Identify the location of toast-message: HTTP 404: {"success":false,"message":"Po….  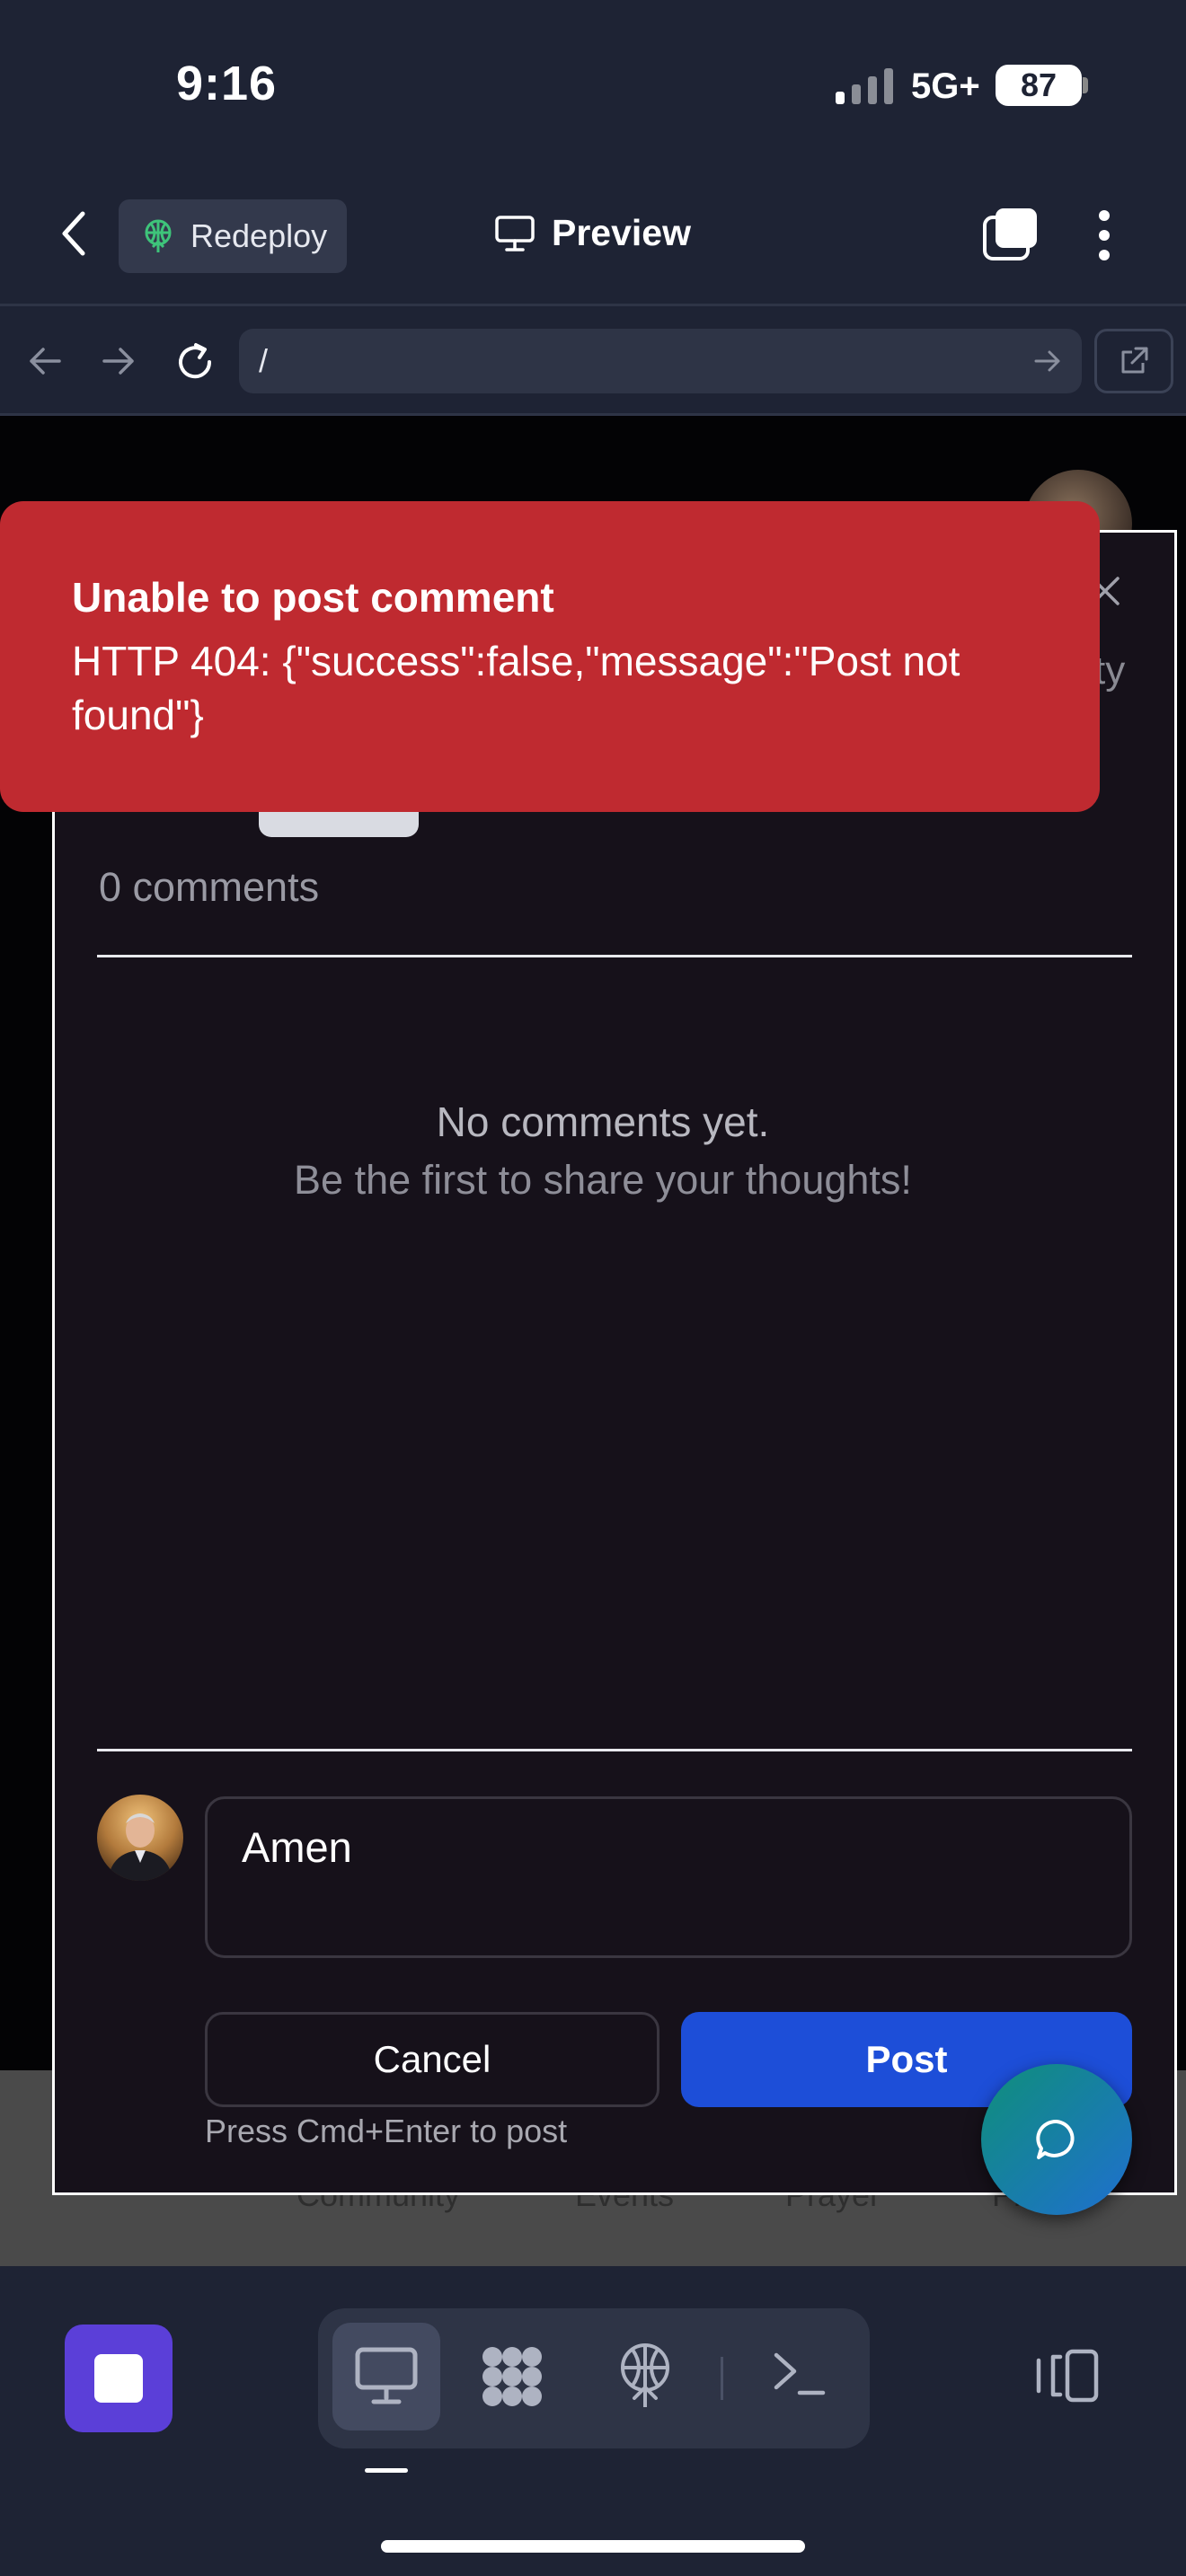
(516, 688).